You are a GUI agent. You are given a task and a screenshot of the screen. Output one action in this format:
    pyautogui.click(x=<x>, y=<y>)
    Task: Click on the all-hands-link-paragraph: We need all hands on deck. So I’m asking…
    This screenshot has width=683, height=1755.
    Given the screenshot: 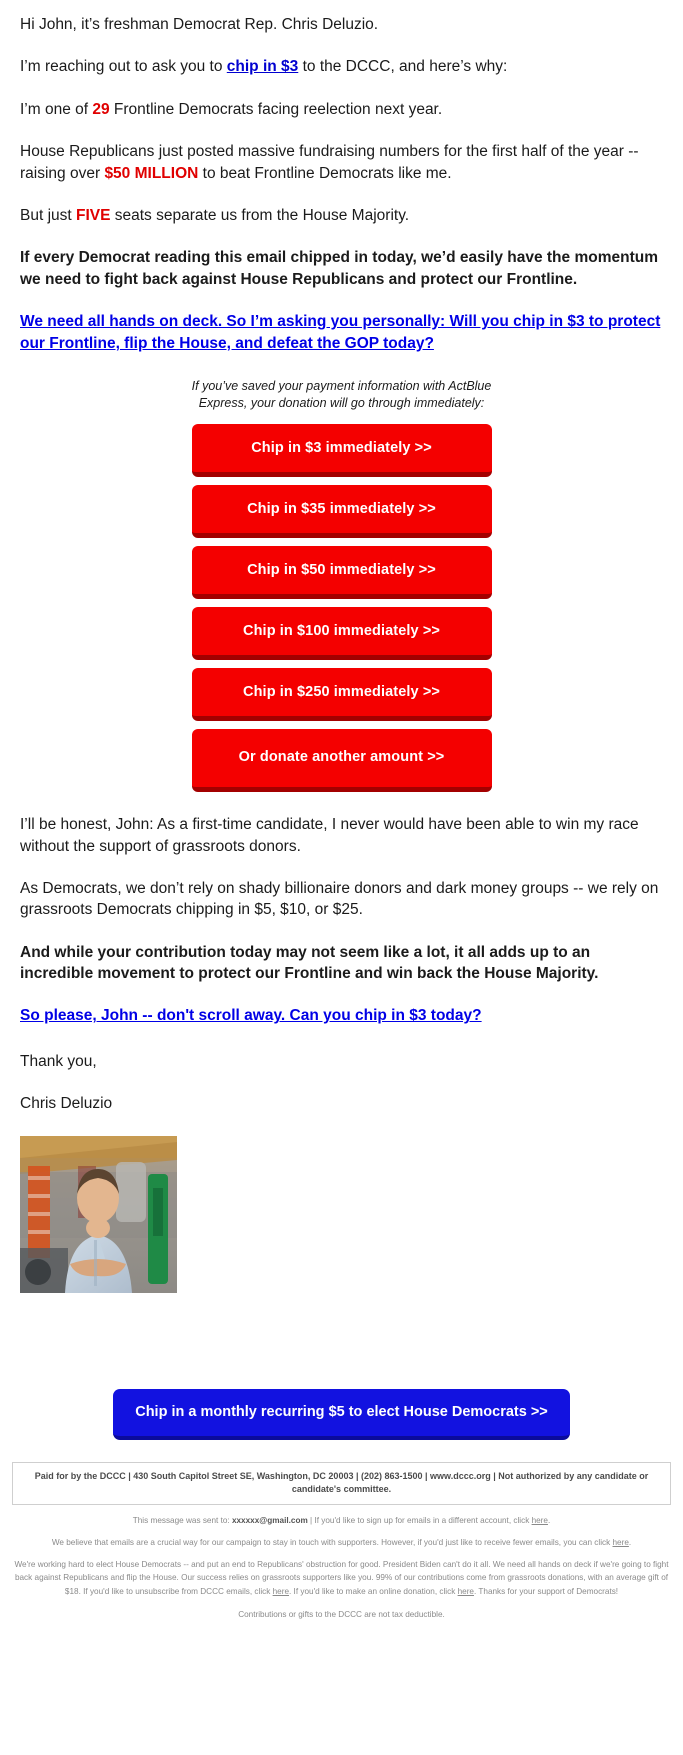 What is the action you would take?
    pyautogui.click(x=341, y=332)
    